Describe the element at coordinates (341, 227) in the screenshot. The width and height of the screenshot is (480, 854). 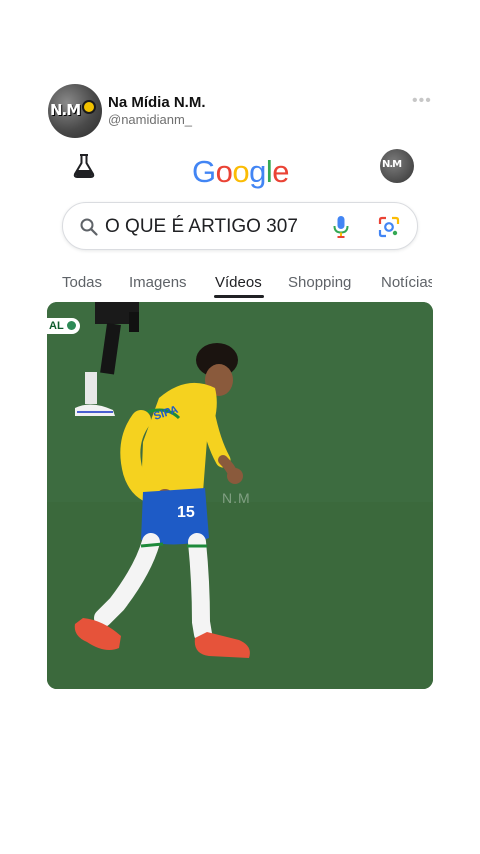
I see `mic-icon` at that location.